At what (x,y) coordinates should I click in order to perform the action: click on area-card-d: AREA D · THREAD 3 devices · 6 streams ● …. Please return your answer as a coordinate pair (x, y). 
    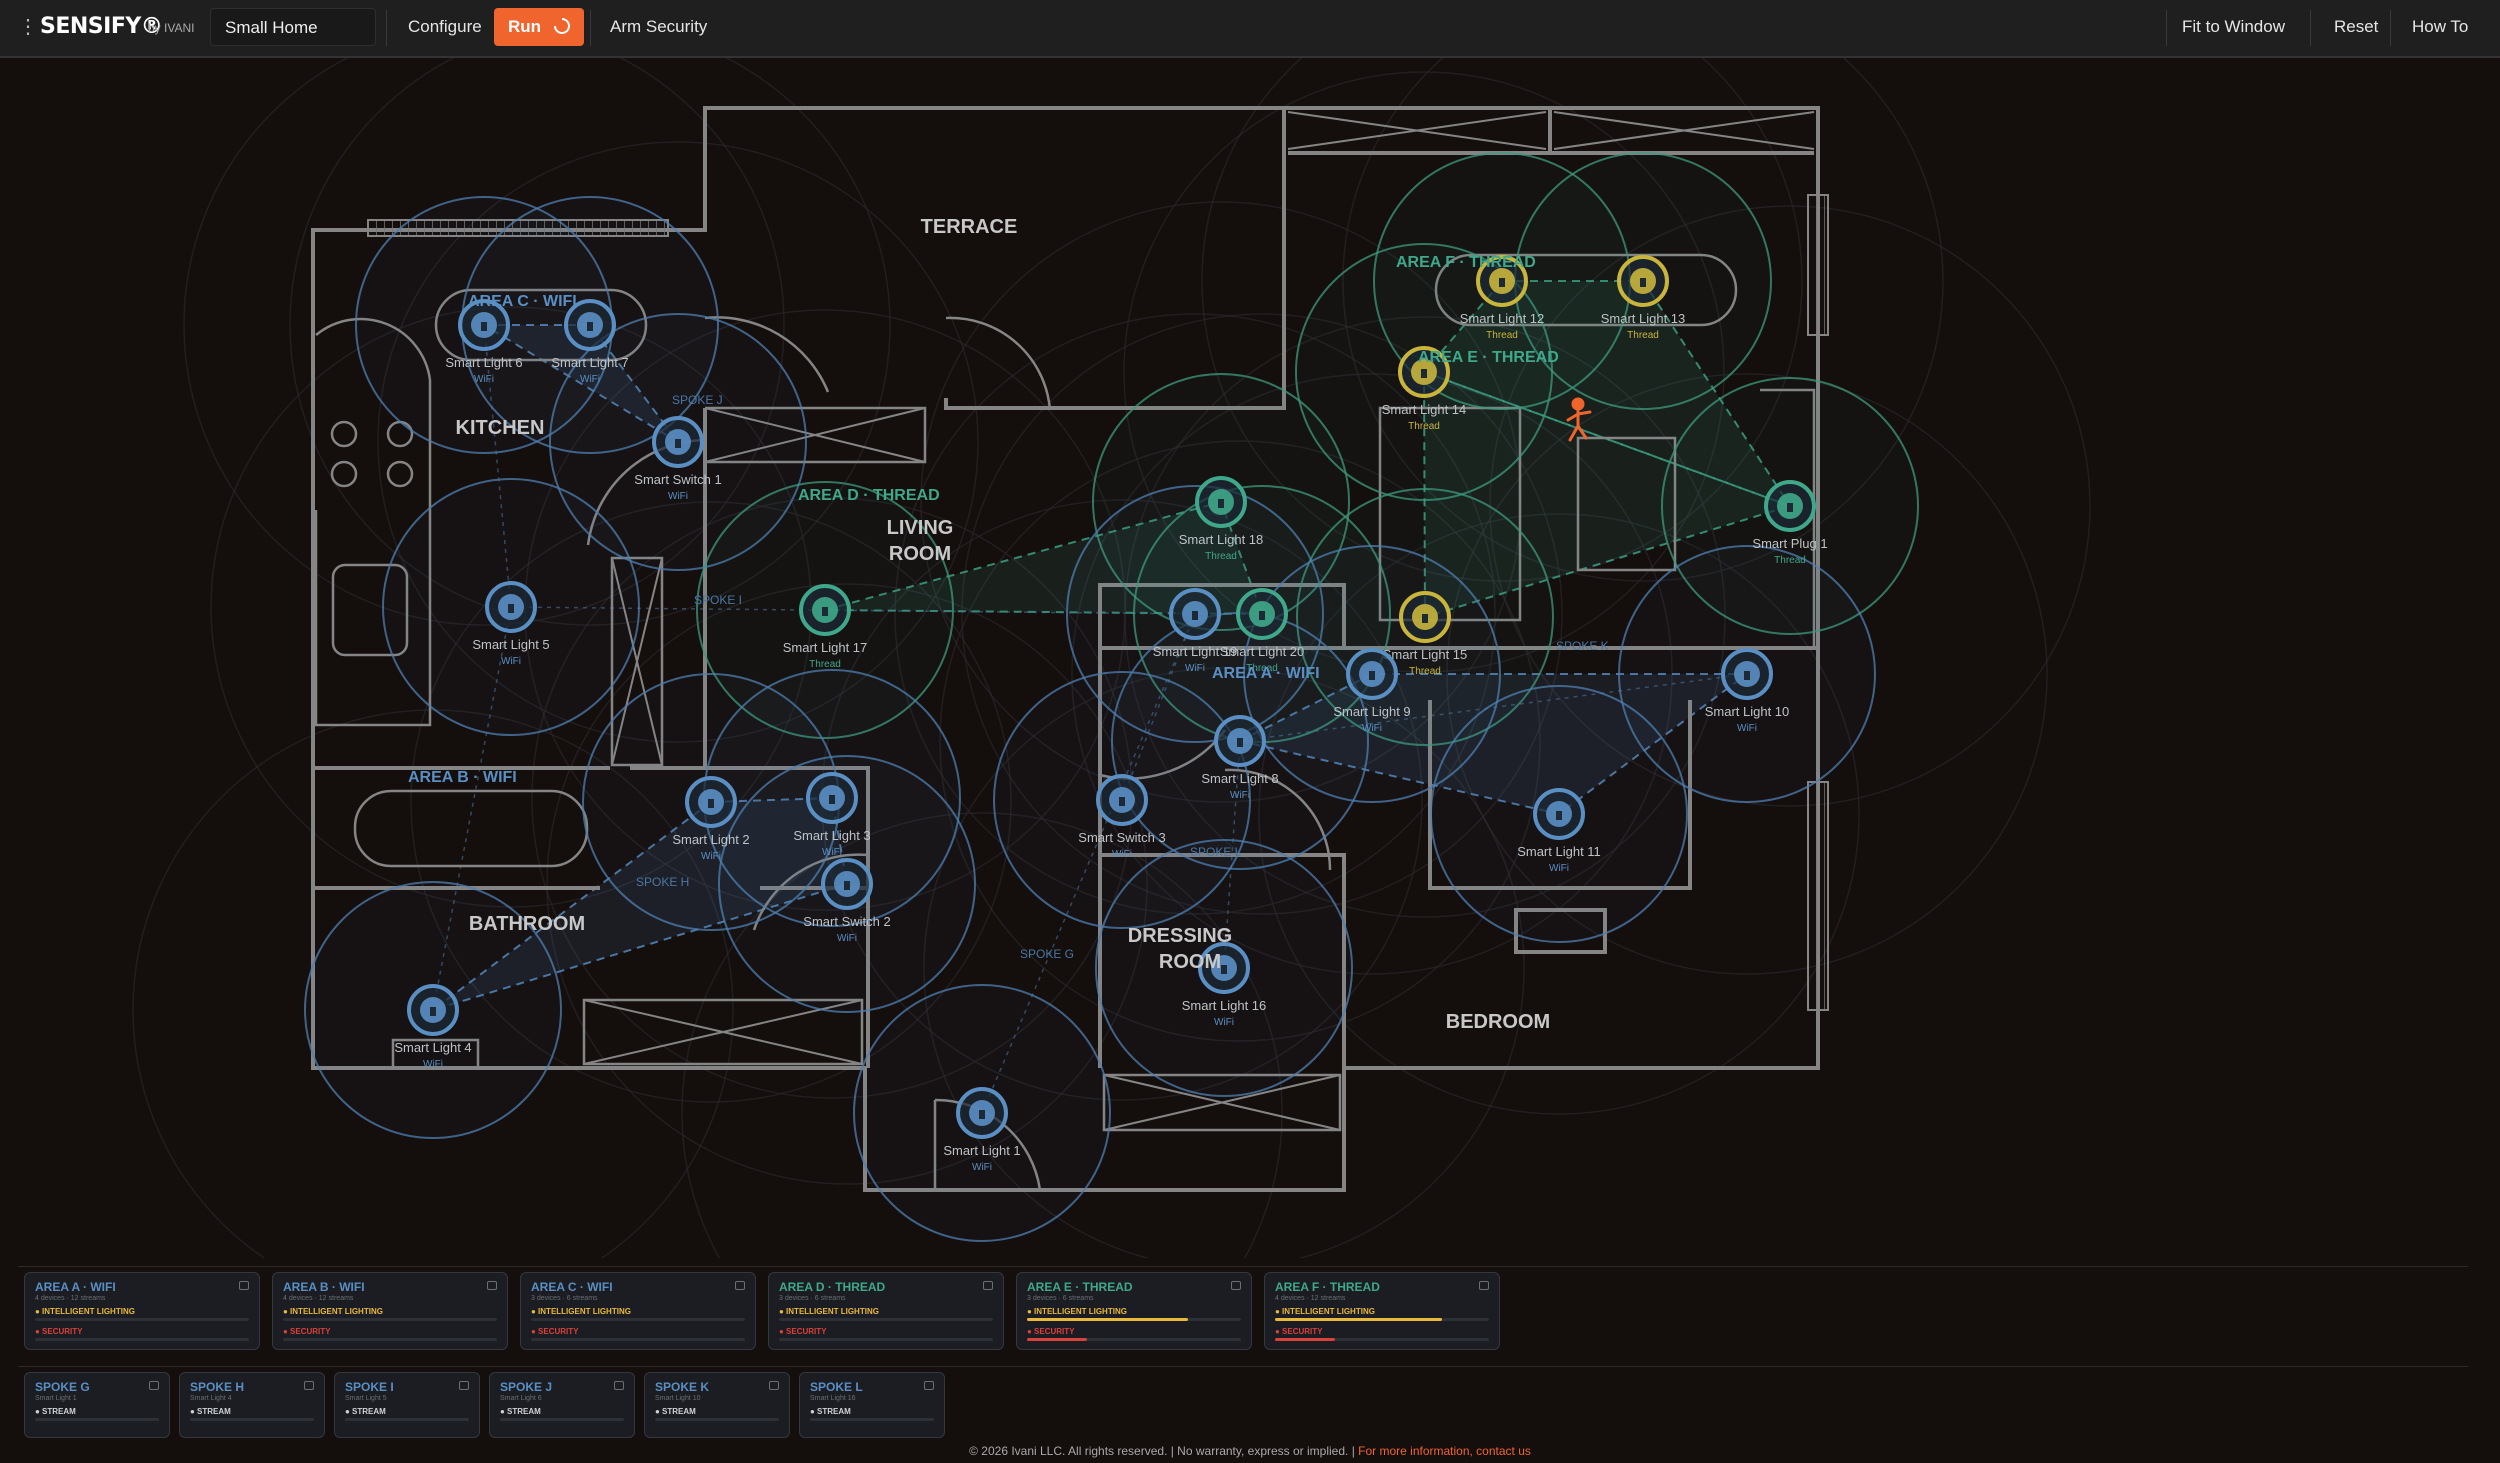
    Looking at the image, I should click on (886, 1311).